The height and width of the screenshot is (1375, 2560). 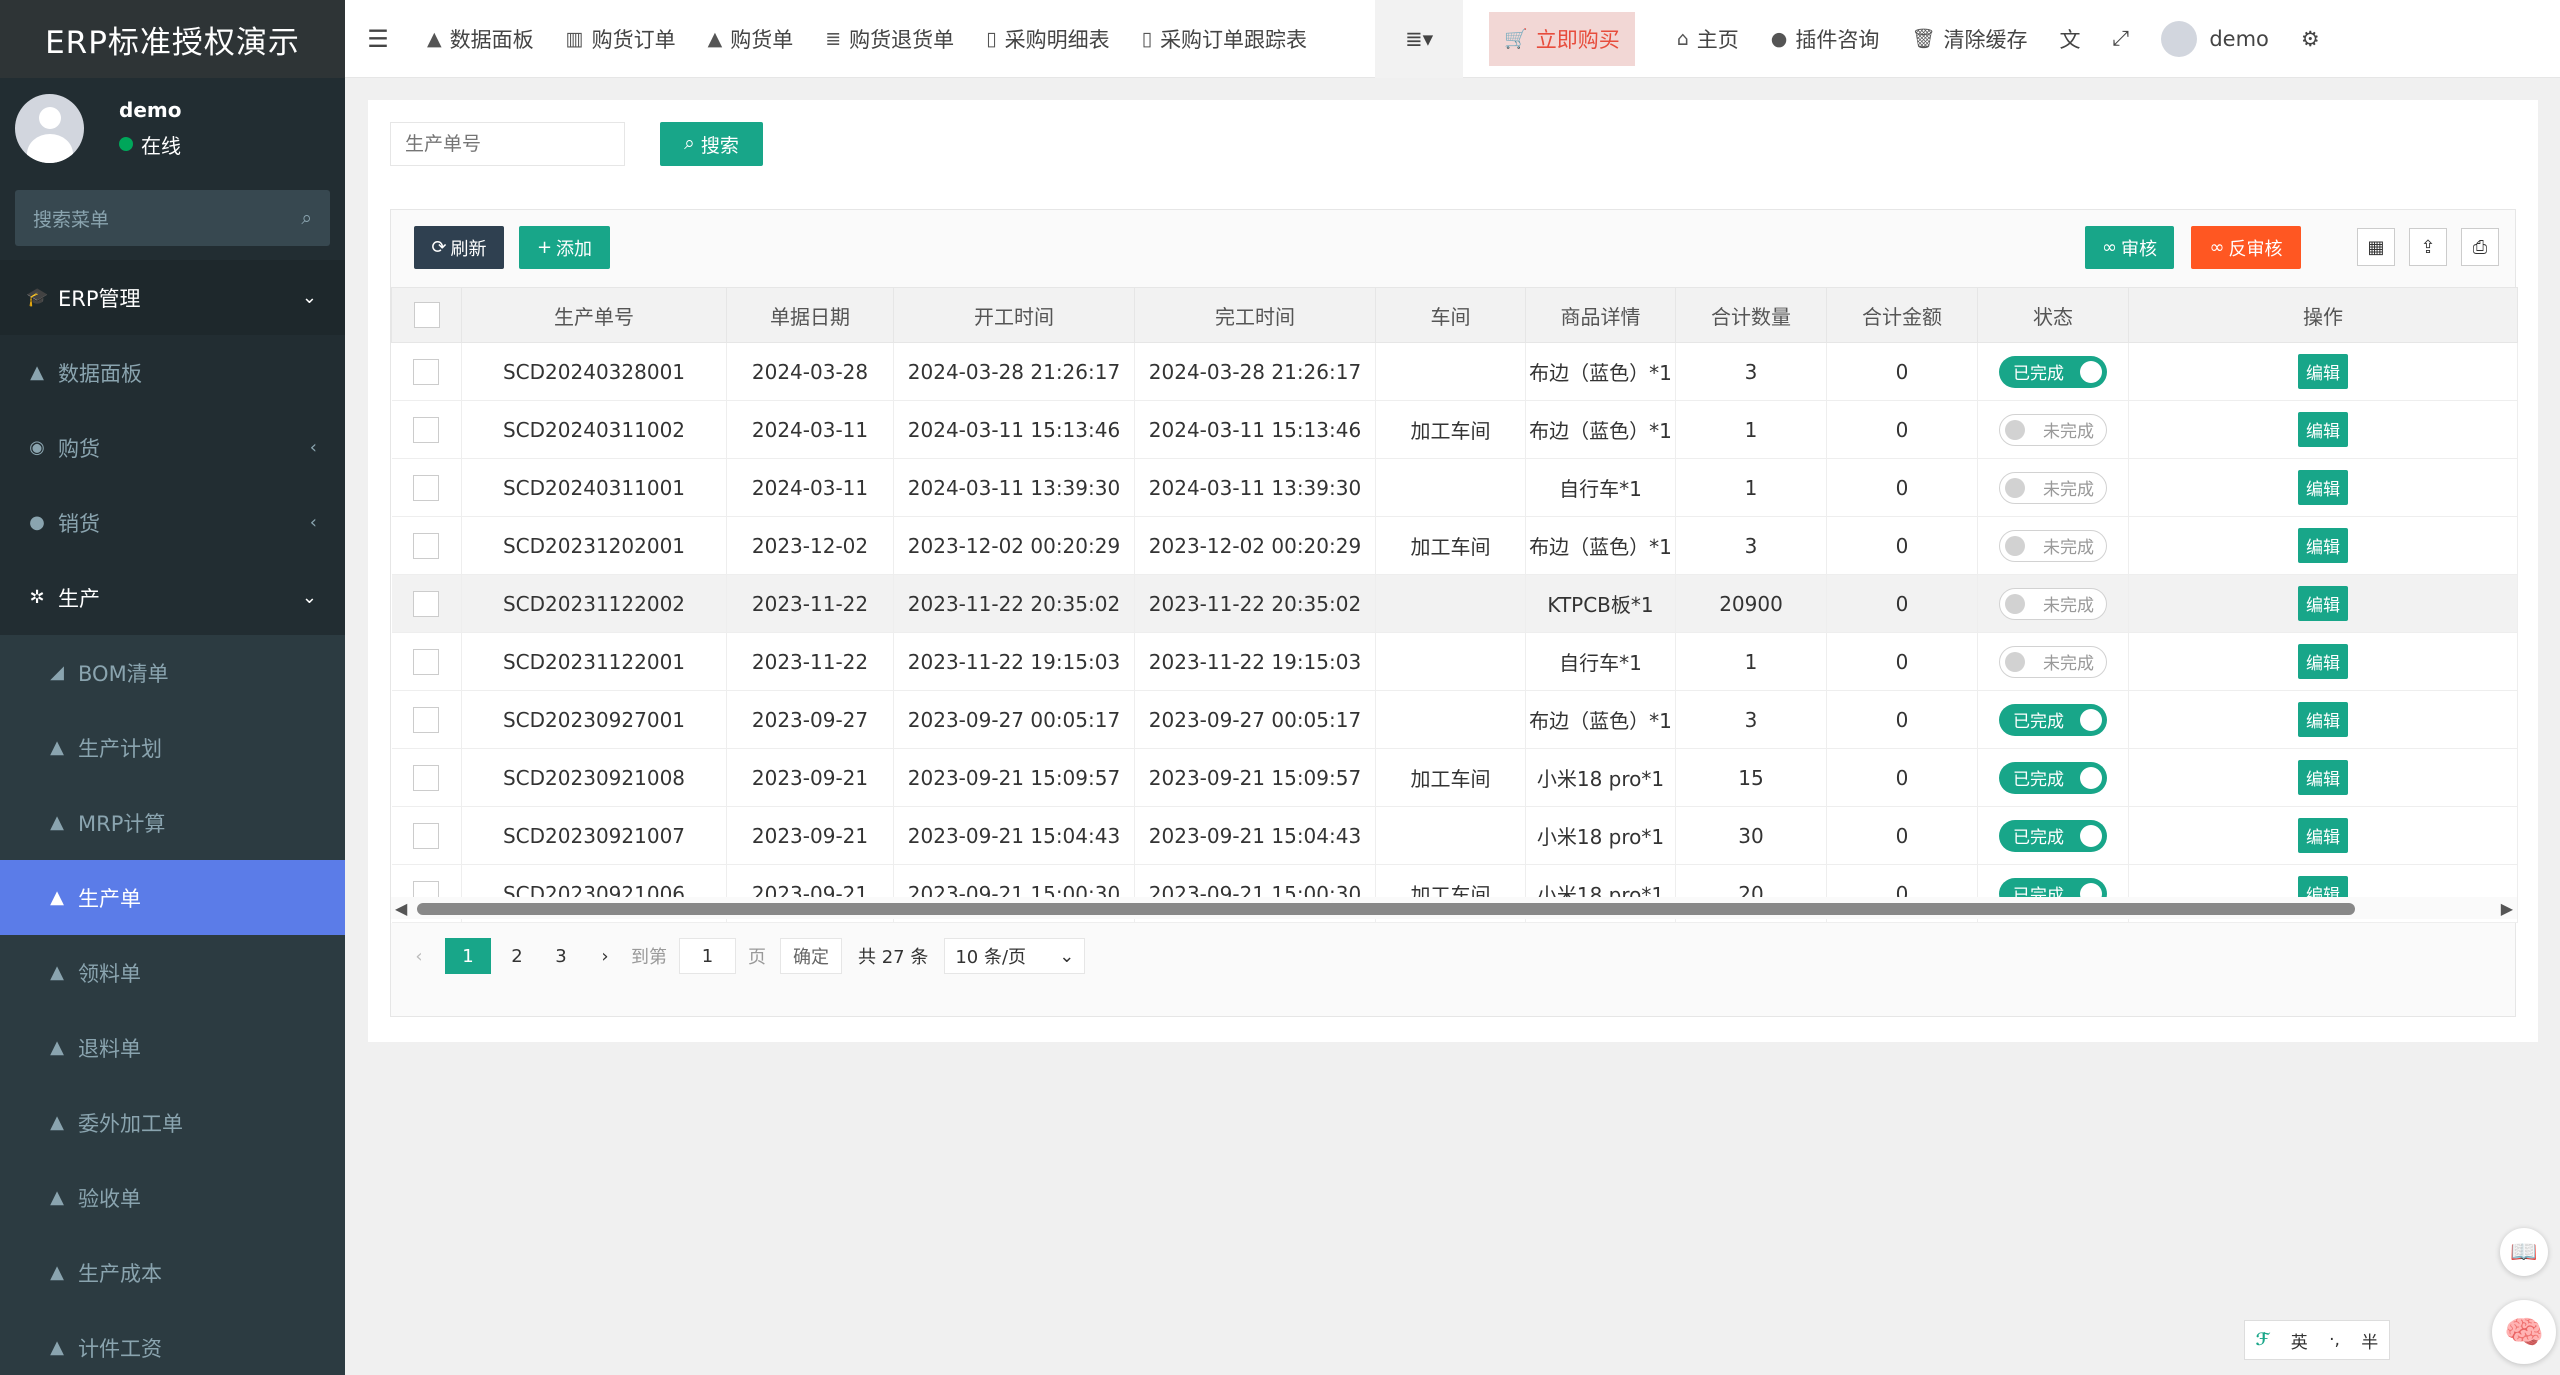 I want to click on page-size-select: 10 条/页 ⌄, so click(x=1015, y=956).